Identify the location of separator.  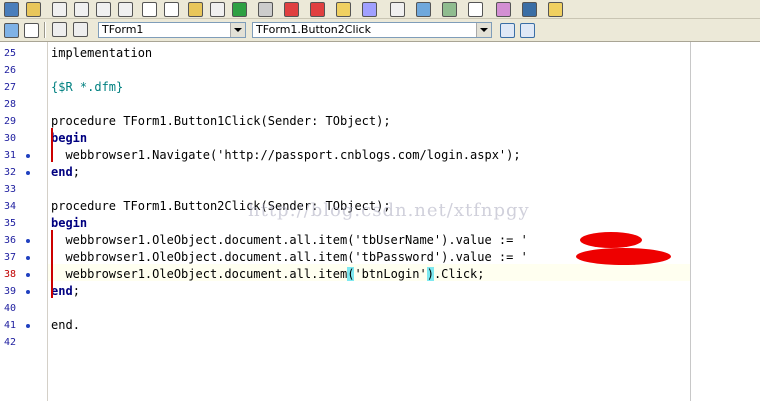
(45, 30).